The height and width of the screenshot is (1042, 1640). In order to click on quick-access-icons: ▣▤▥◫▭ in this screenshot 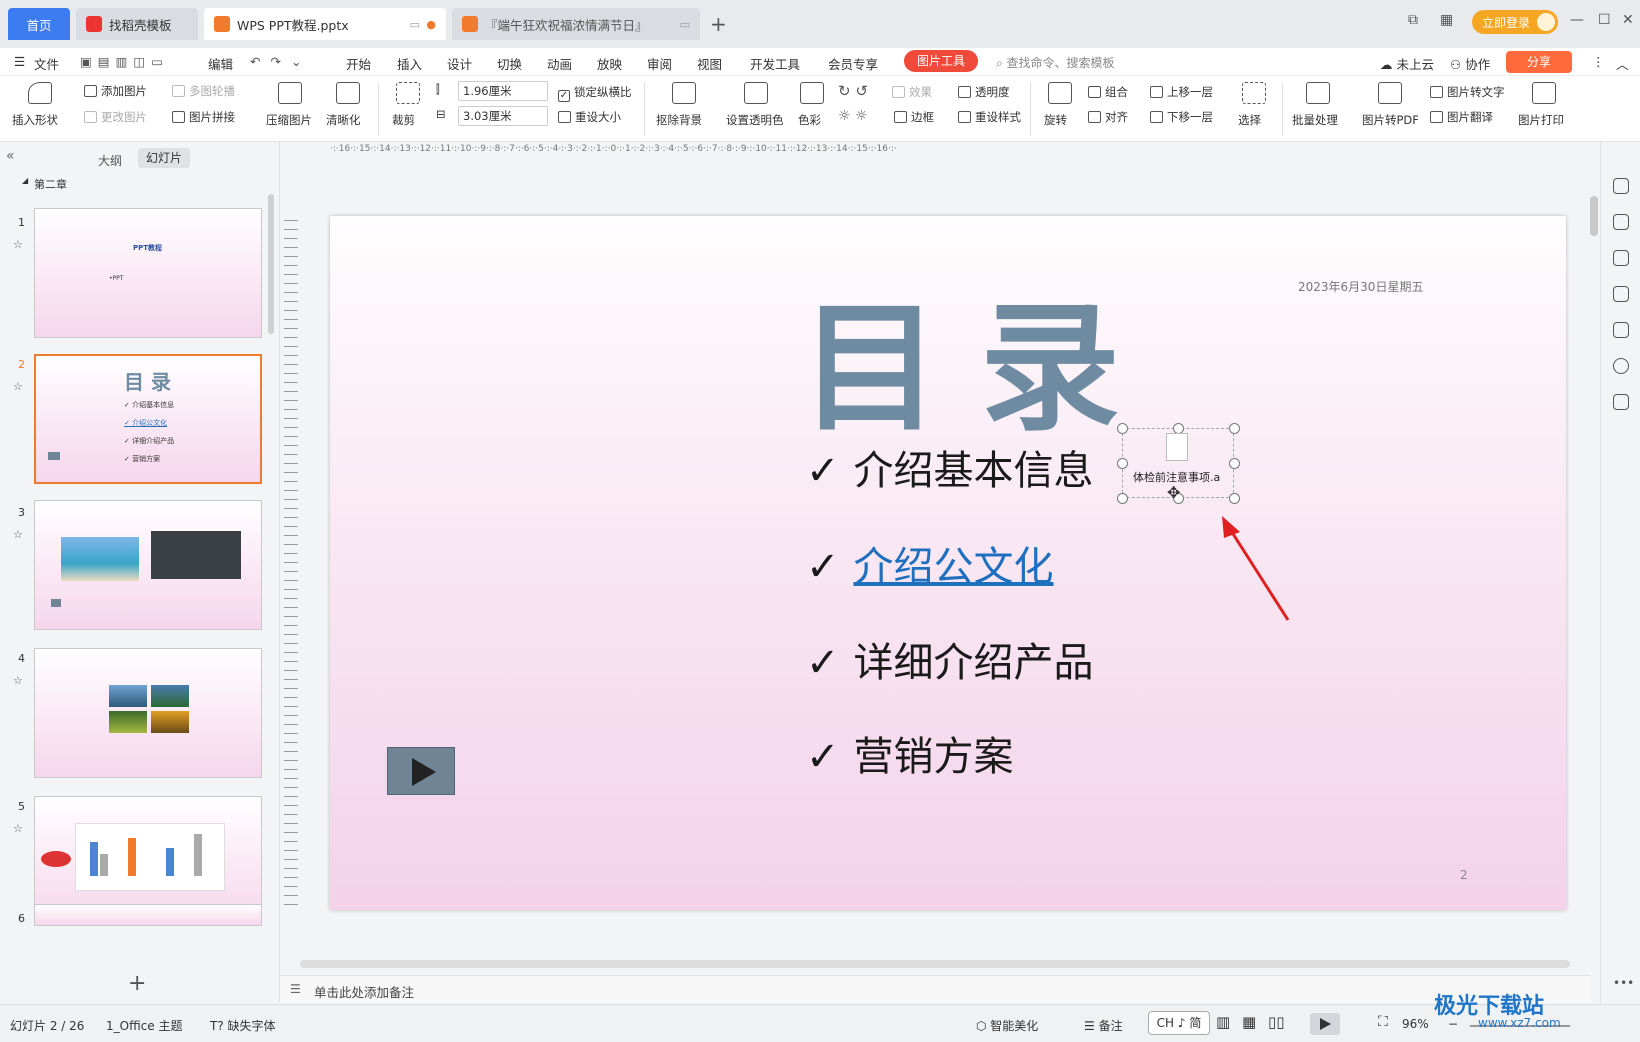, I will do `click(124, 61)`.